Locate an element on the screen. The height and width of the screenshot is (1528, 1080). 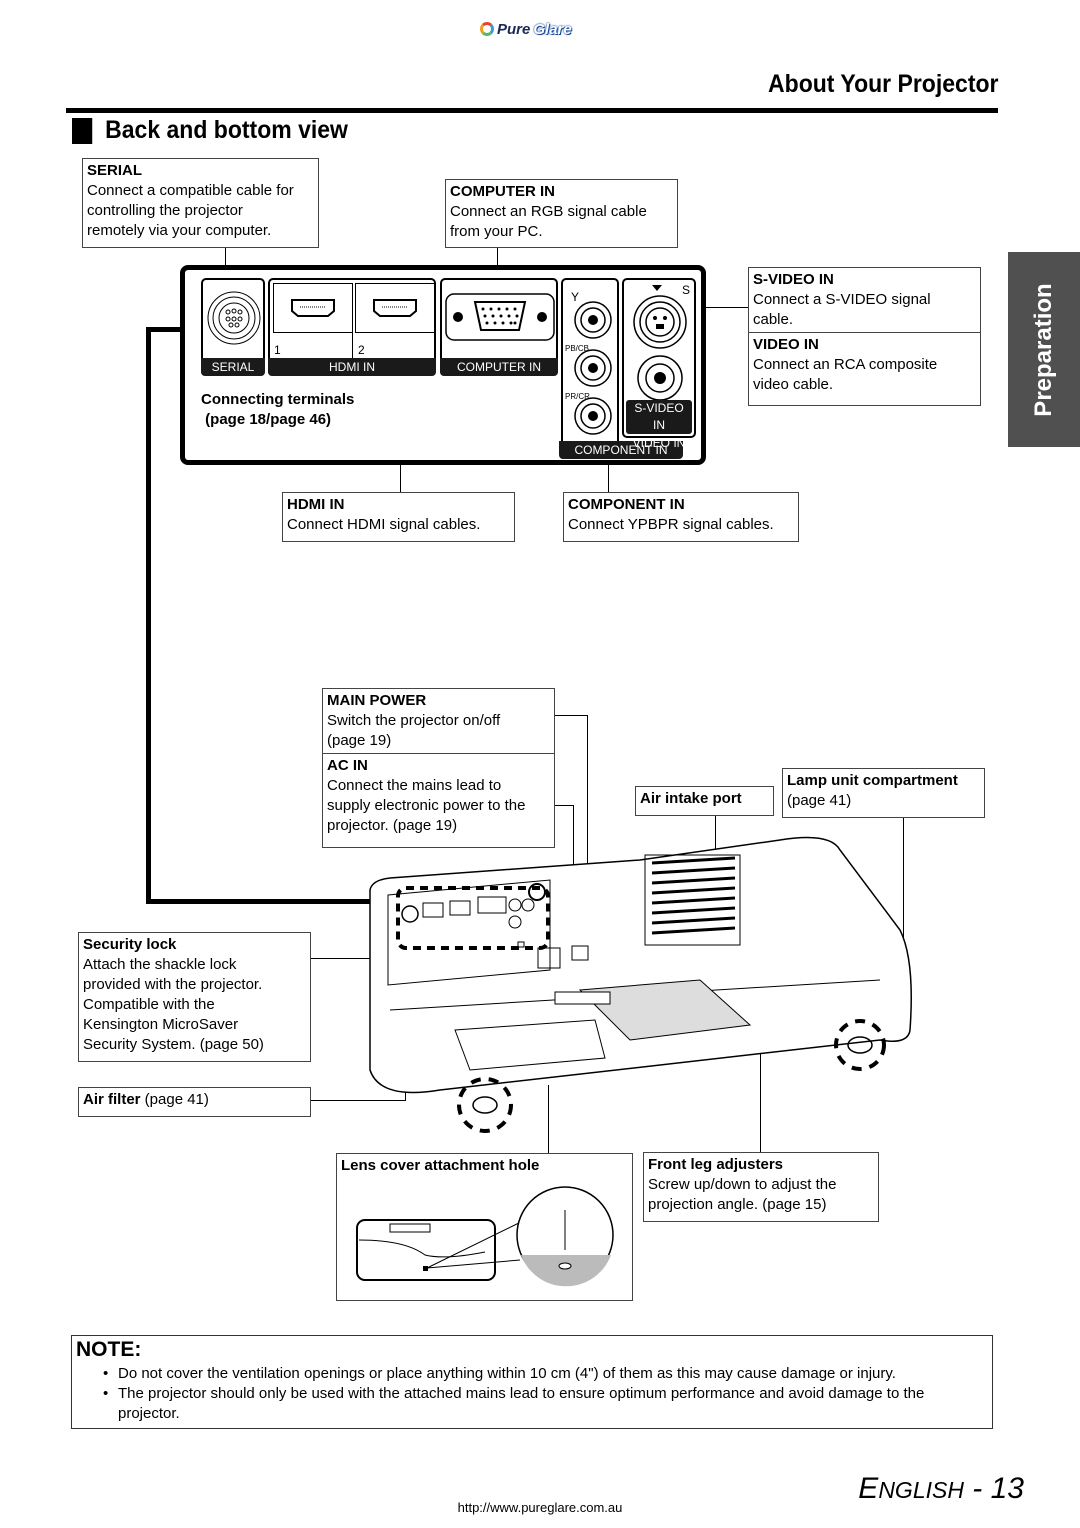
section-marker-icon is located at coordinates (82, 130).